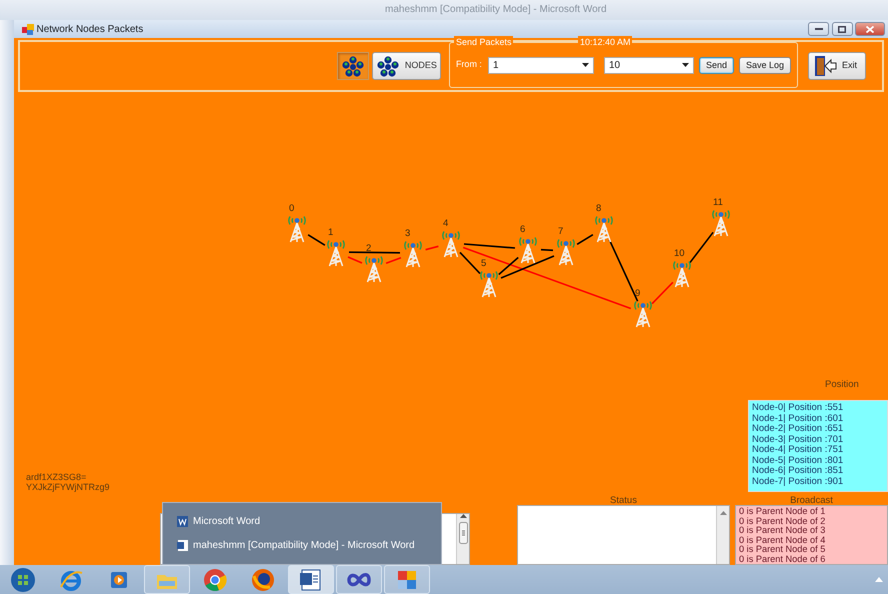 This screenshot has width=888, height=594. Describe the element at coordinates (782, 512) in the screenshot. I see `broadcast-entry: 0 is Parent Node of 1` at that location.